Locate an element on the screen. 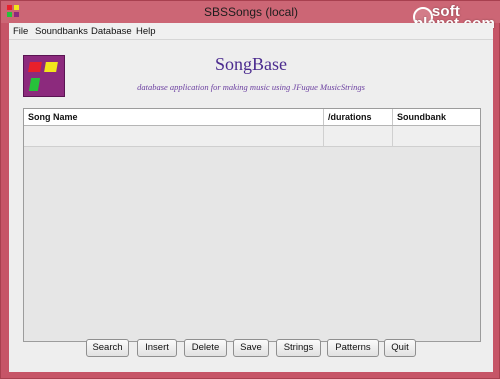 This screenshot has height=379, width=500. search-button: Search is located at coordinates (107, 348).